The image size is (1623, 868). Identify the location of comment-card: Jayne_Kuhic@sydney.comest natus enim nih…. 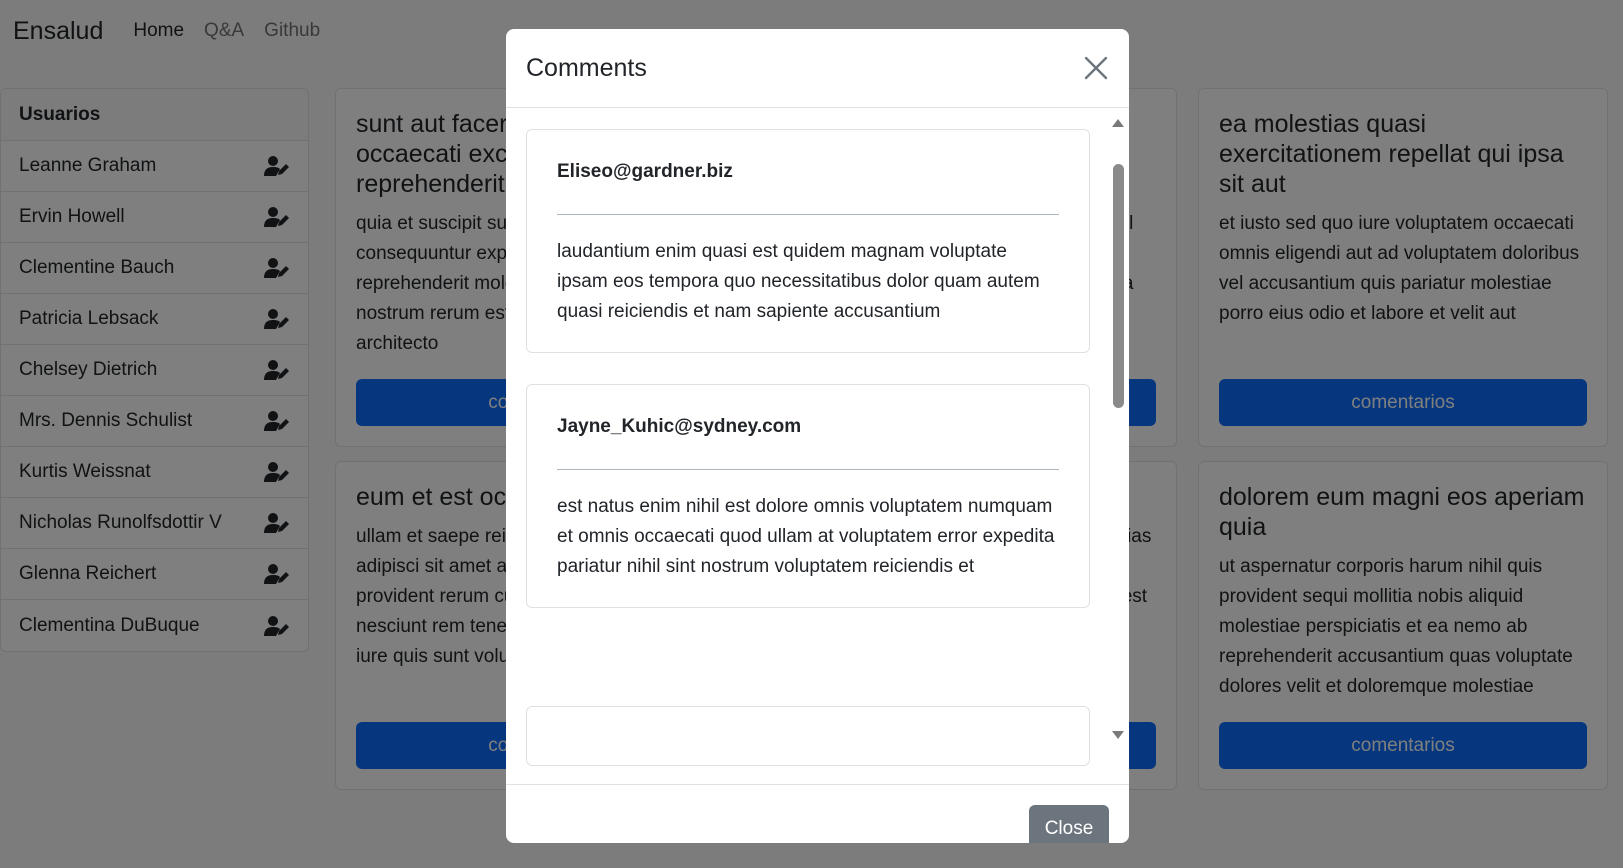
(808, 496).